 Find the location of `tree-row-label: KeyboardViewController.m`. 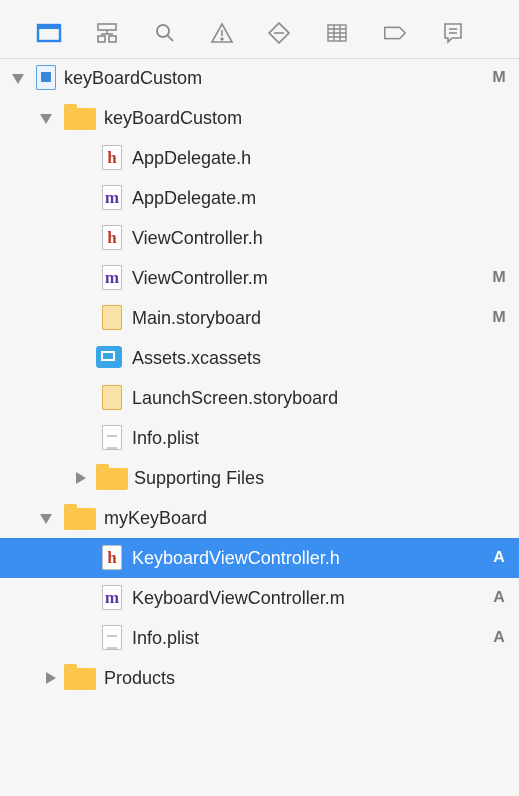

tree-row-label: KeyboardViewController.m is located at coordinates (238, 598).